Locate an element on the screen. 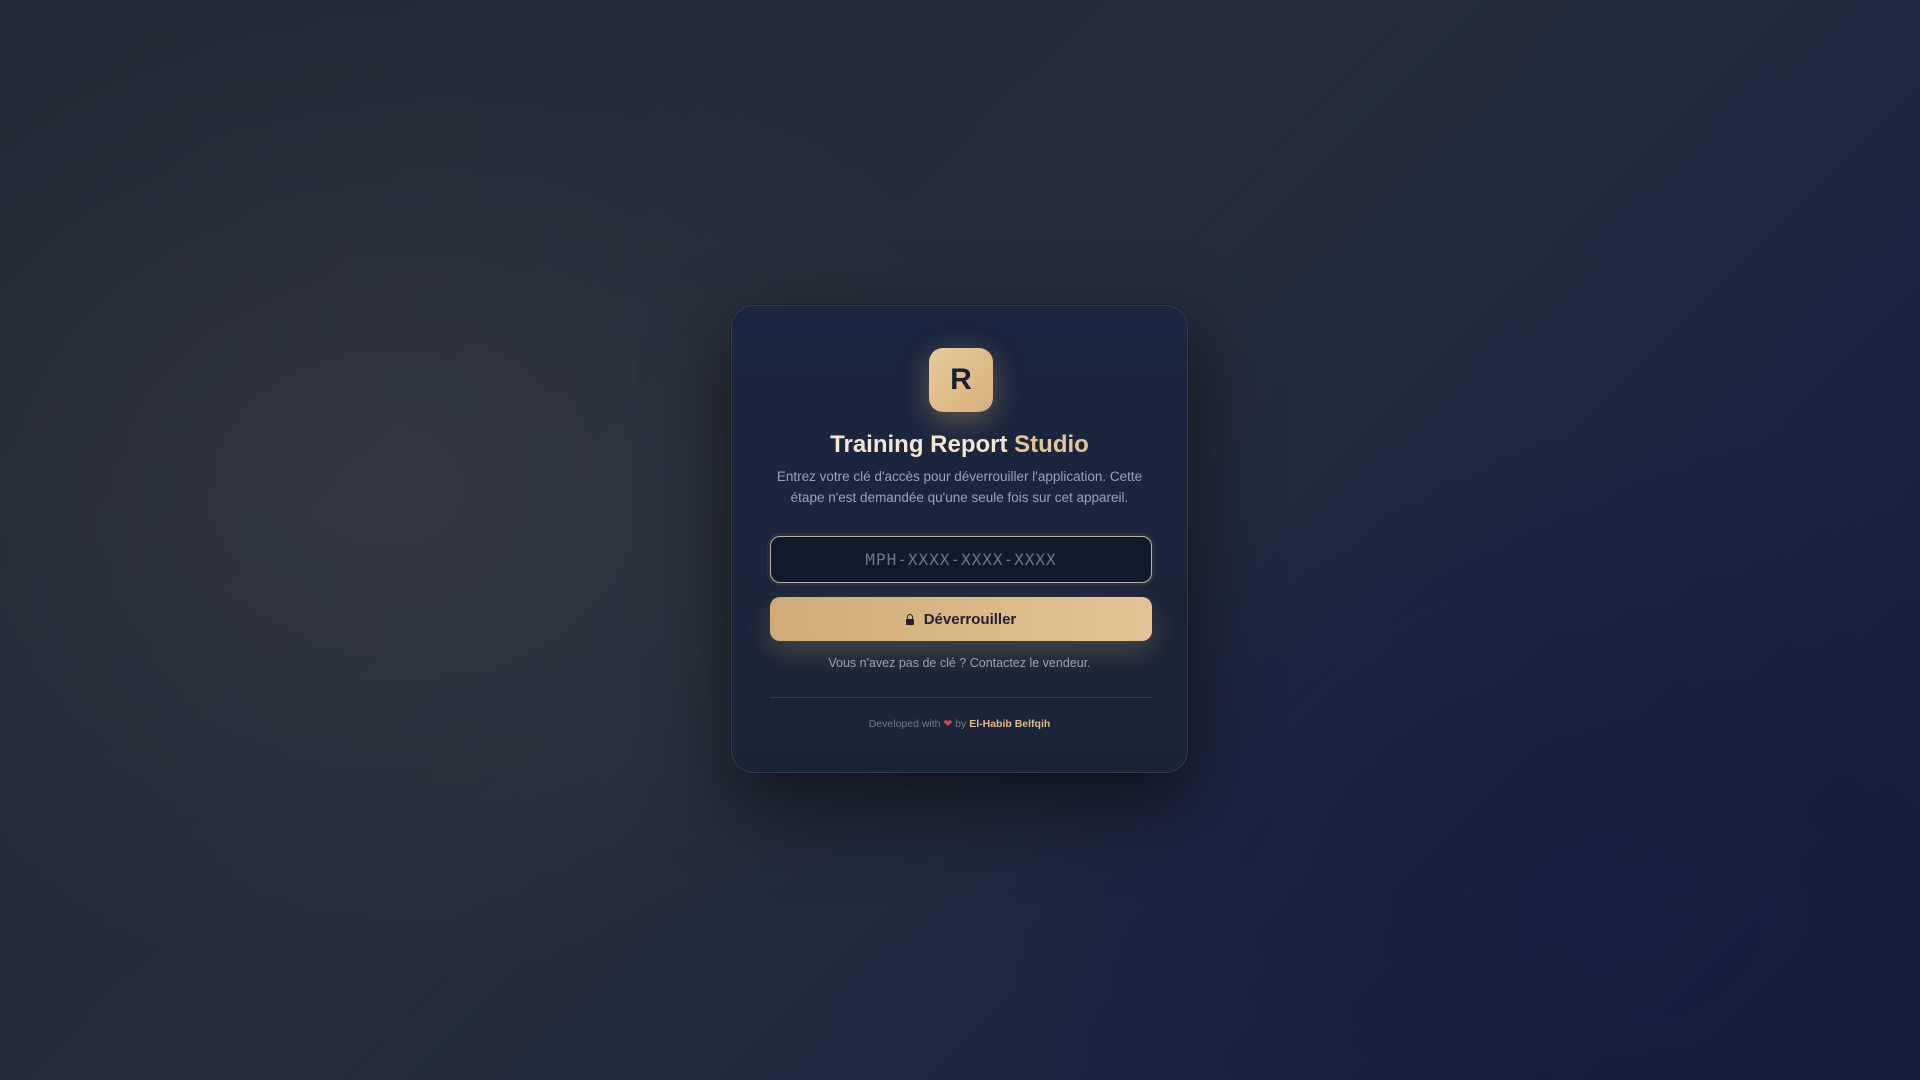  footer-prefix: Developed with is located at coordinates (904, 724).